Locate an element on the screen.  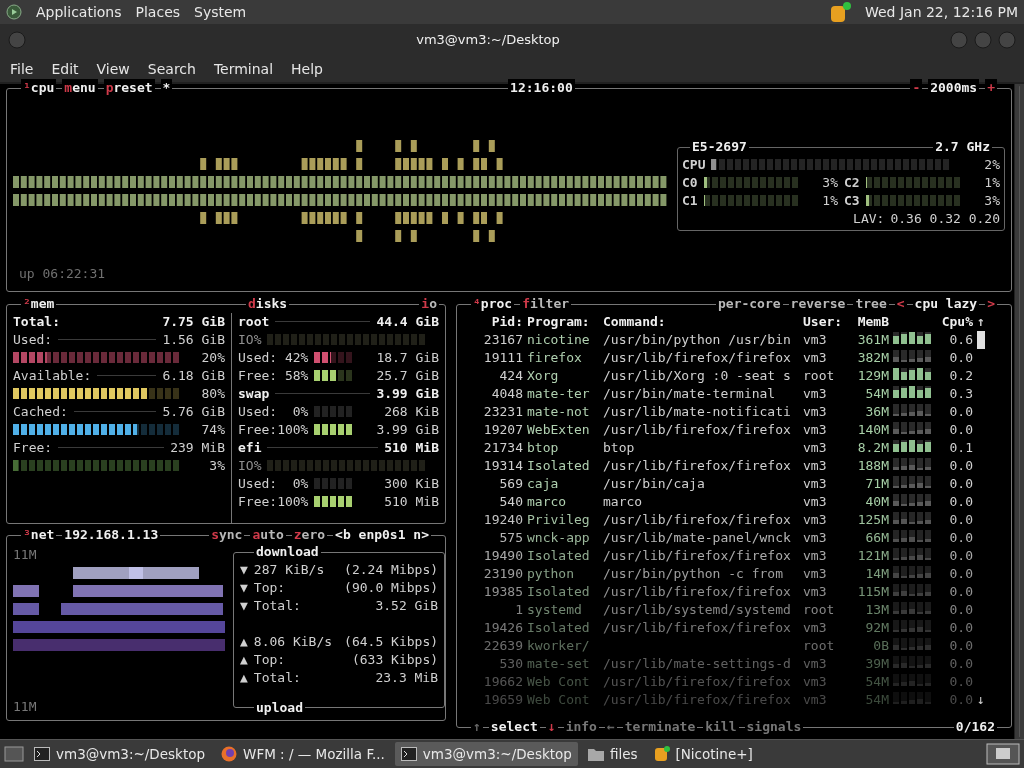
arrow-icon: ▲ is located at coordinates (244, 659).